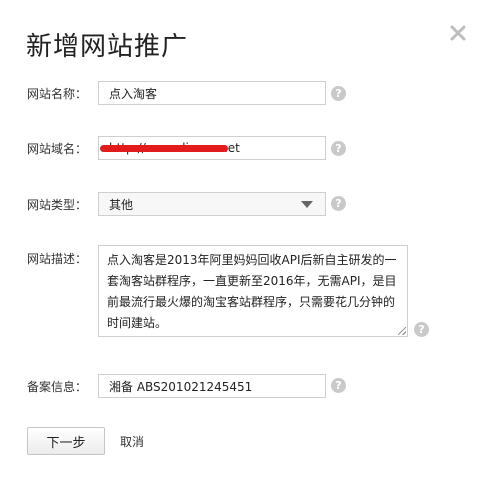  Describe the element at coordinates (57, 94) in the screenshot. I see `site-name-label: 网站名称：` at that location.